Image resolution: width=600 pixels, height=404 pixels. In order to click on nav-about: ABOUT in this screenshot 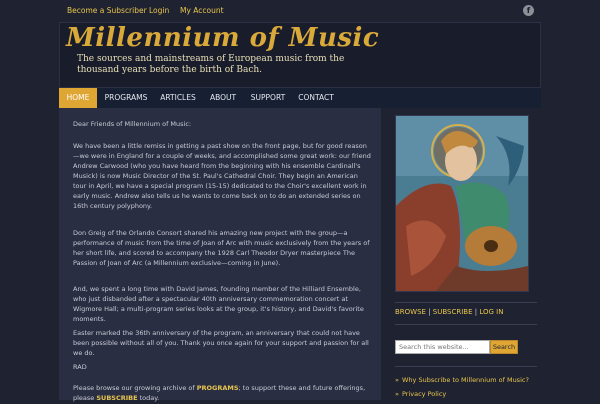, I will do `click(223, 98)`.